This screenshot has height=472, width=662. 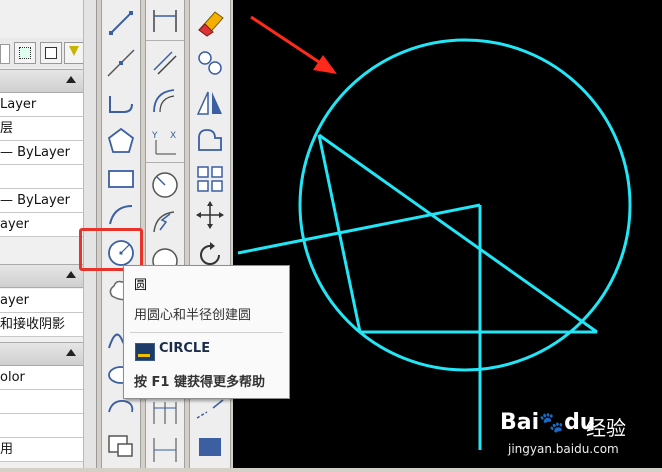 I want to click on array-button, so click(x=210, y=179).